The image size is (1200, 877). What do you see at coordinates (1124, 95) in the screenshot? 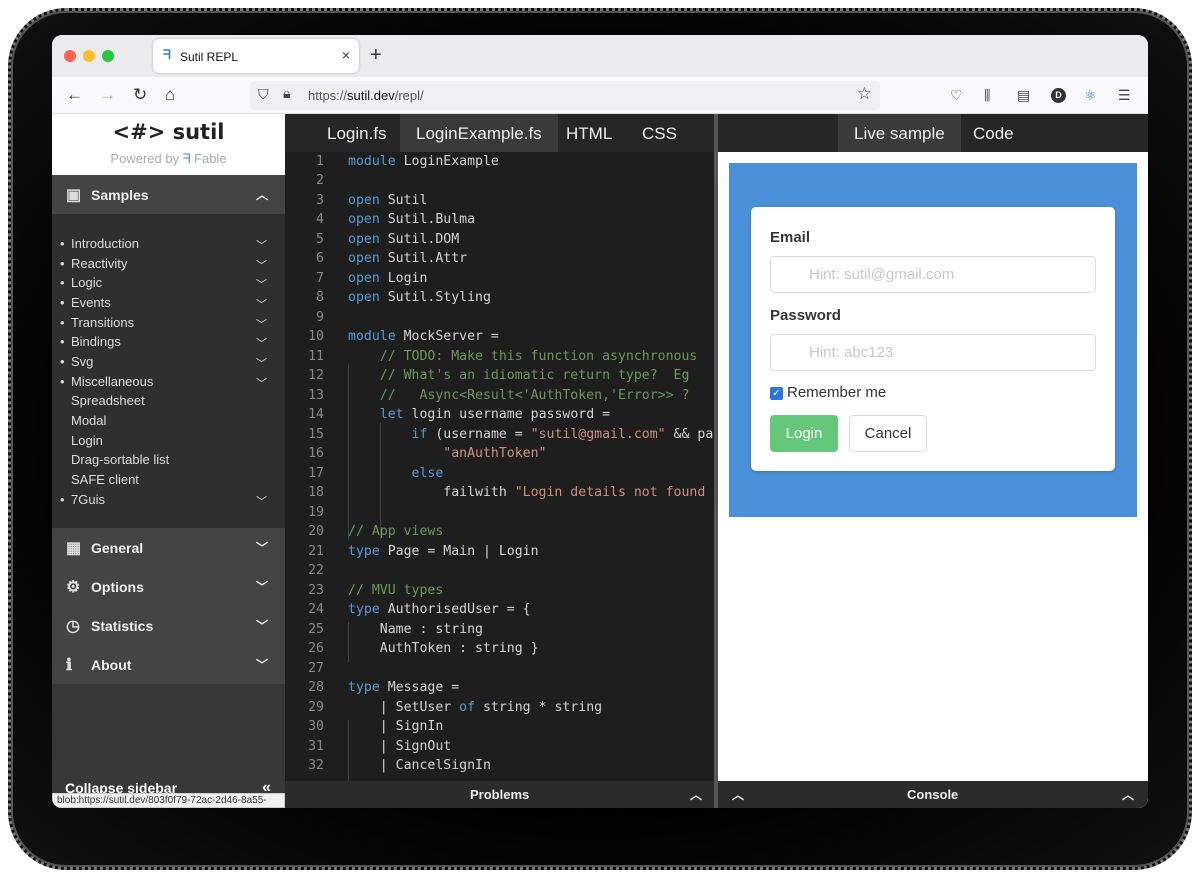
I see `menu-icon: ☰` at bounding box center [1124, 95].